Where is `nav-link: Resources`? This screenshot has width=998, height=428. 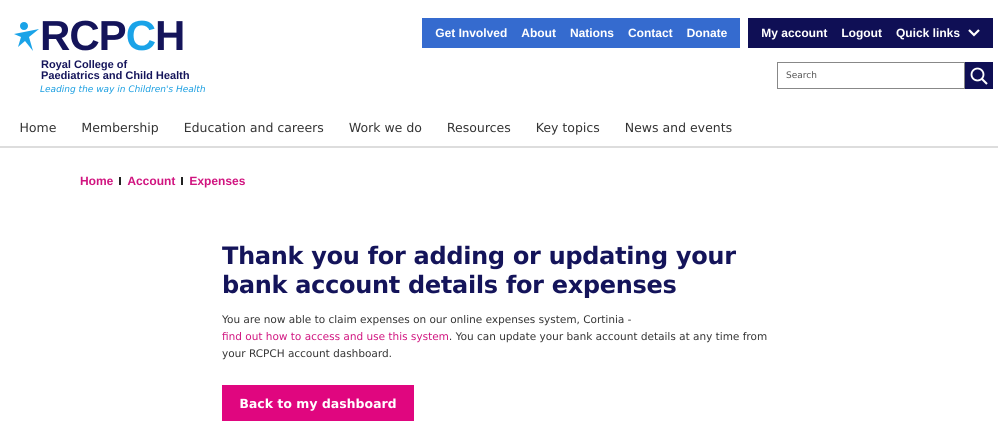 nav-link: Resources is located at coordinates (479, 127).